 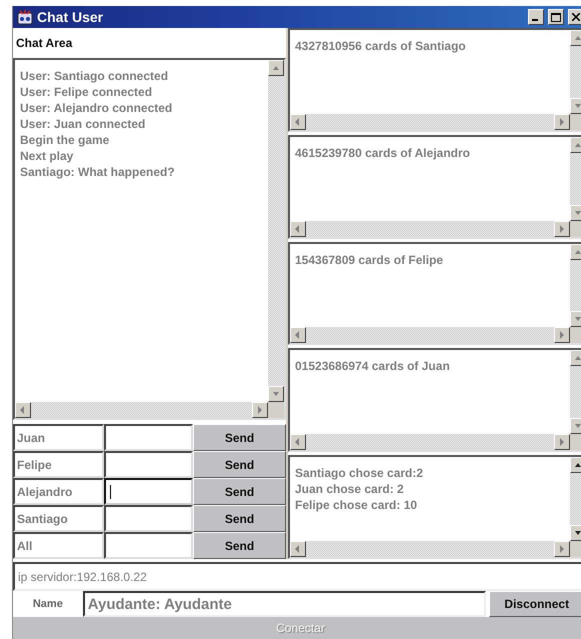 What do you see at coordinates (58, 491) in the screenshot?
I see `recipient-field: Alejandro` at bounding box center [58, 491].